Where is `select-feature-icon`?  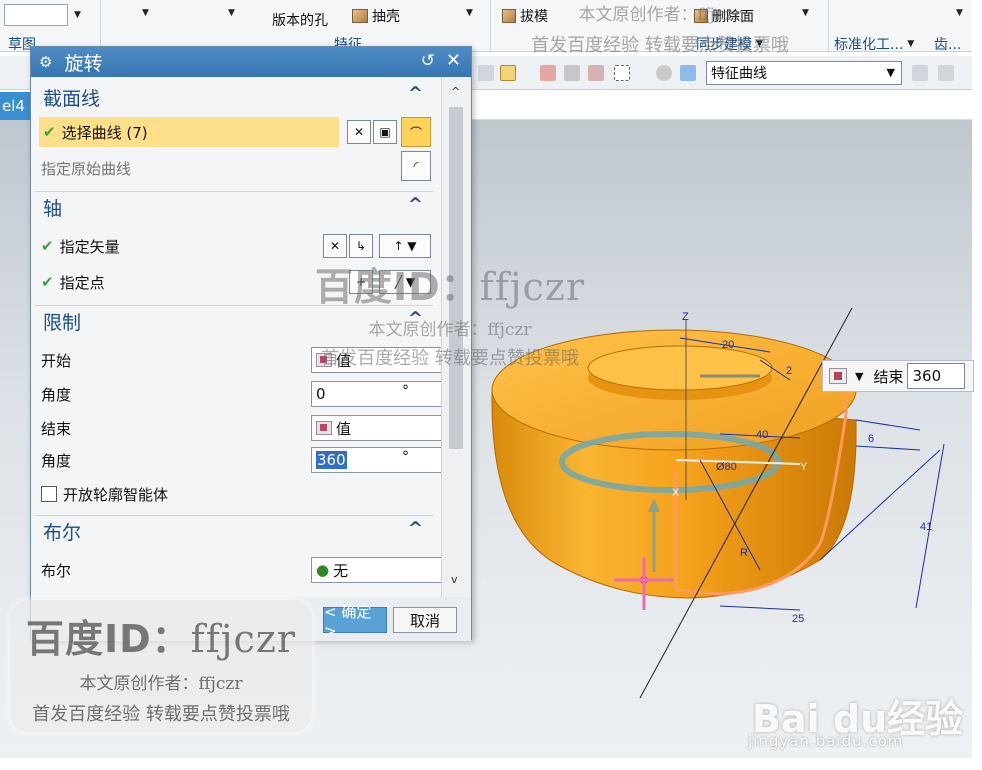
select-feature-icon is located at coordinates (508, 73).